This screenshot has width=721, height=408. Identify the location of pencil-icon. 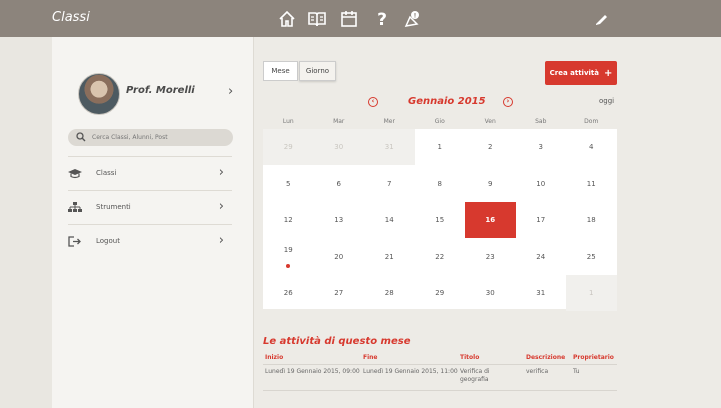
(601, 19).